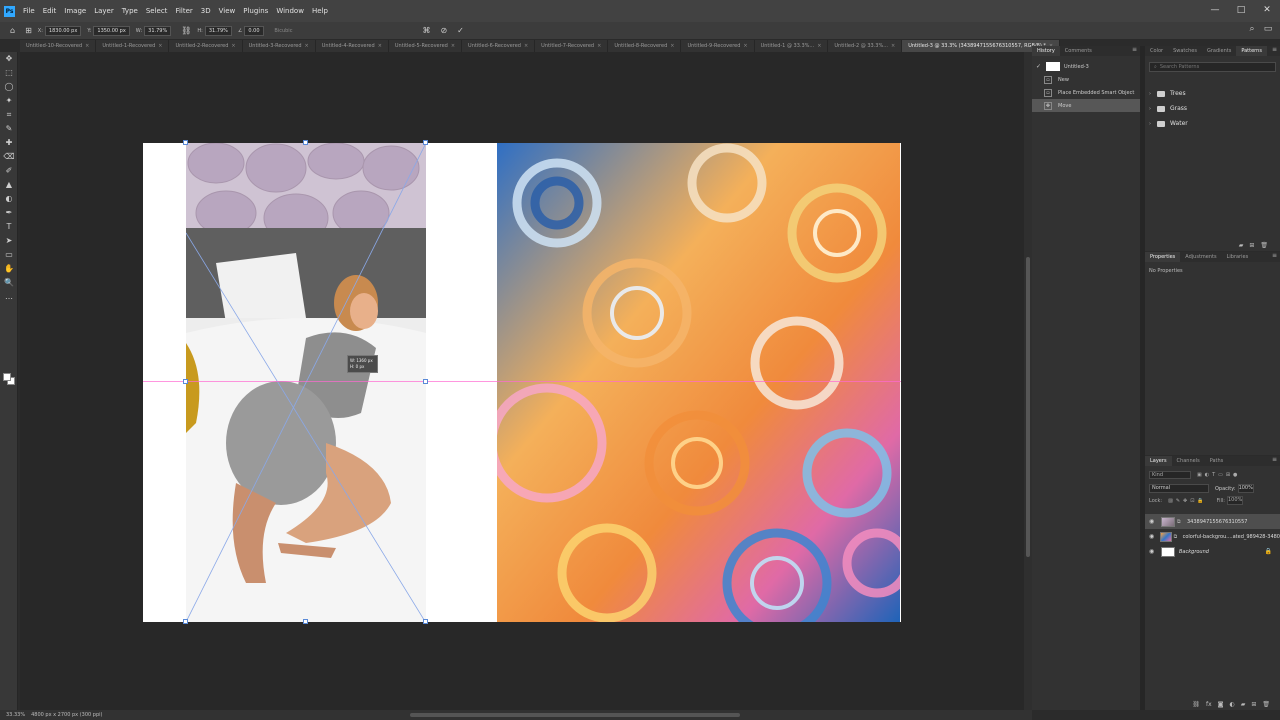 This screenshot has width=1280, height=720. I want to click on layer-row-background: ◉ Background 🔒, so click(1212, 551).